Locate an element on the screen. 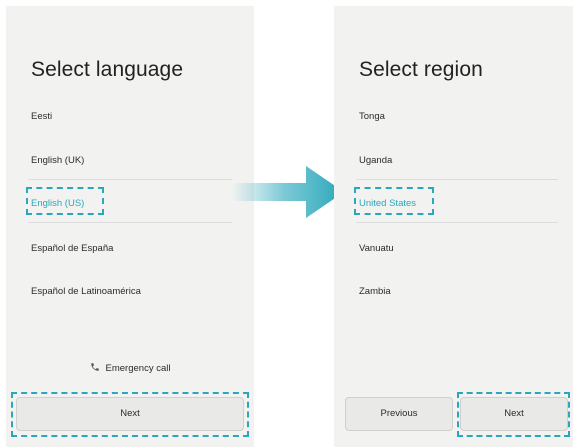 The image size is (573, 447). phone-icon is located at coordinates (94, 367).